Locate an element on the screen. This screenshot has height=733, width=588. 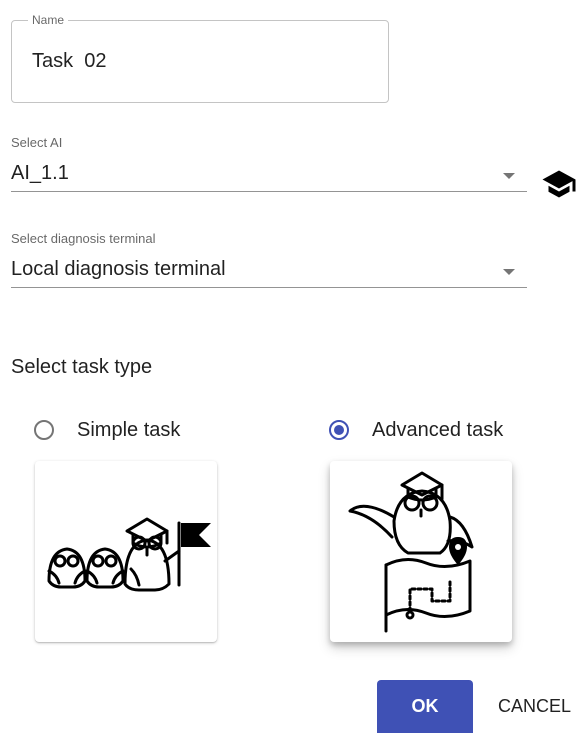
radio-unchecked-icon is located at coordinates (44, 430).